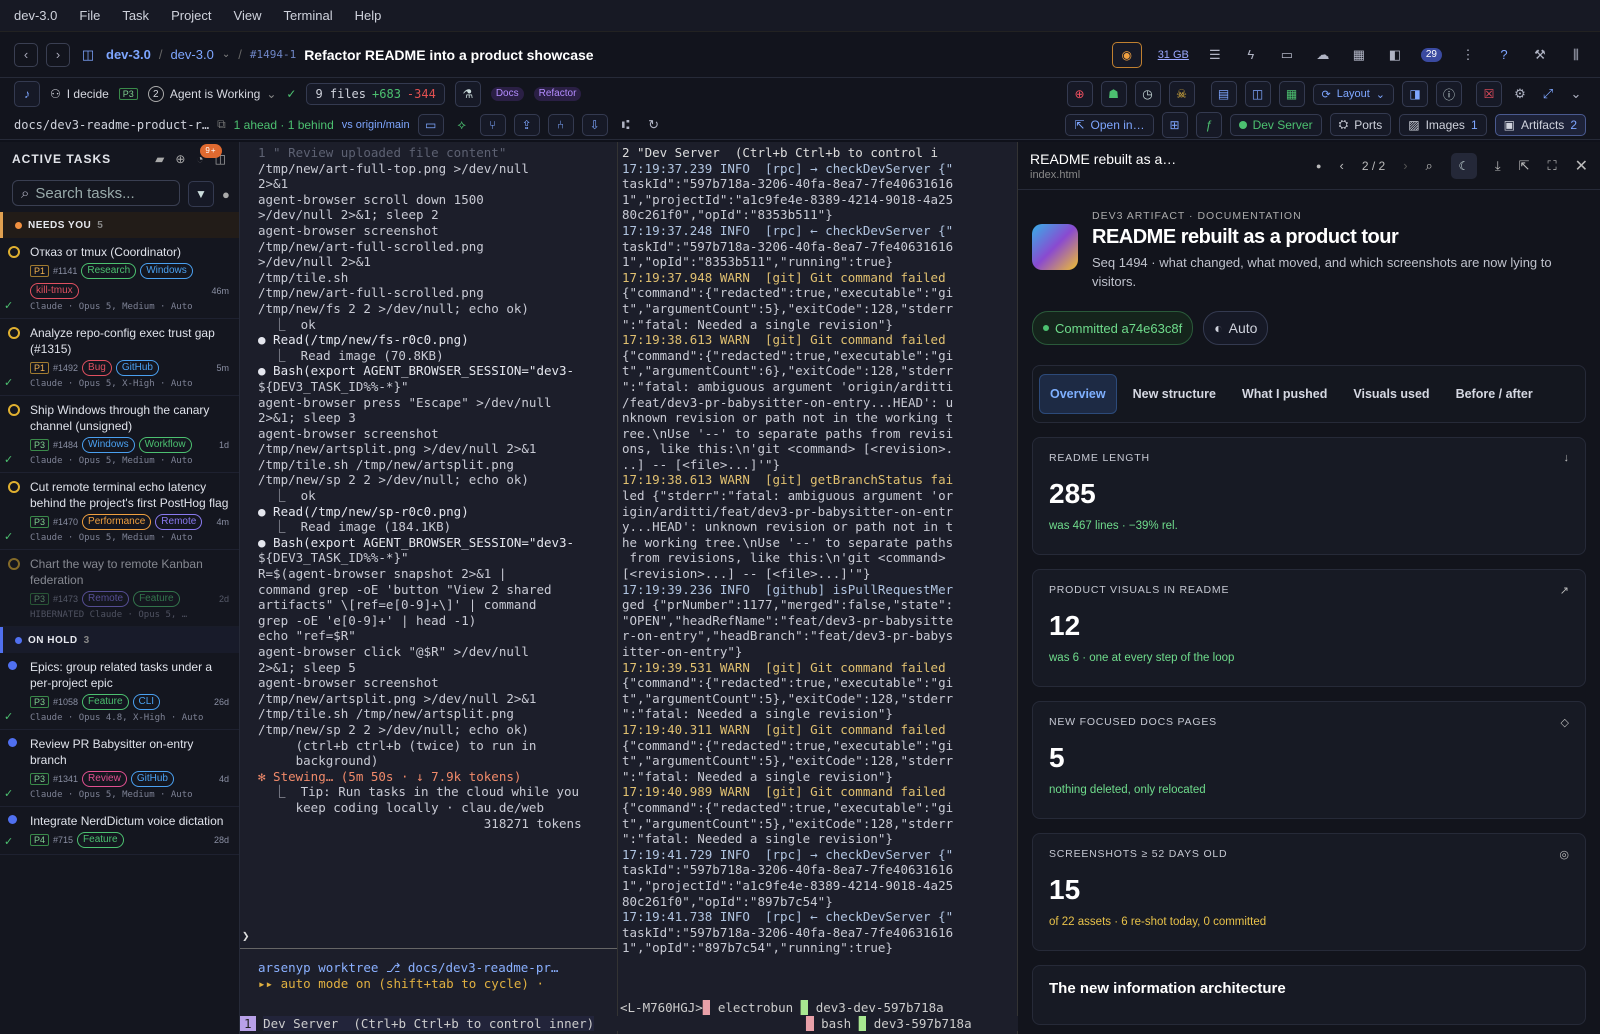 The width and height of the screenshot is (1600, 1034). What do you see at coordinates (221, 124) in the screenshot?
I see `copy-icon: ⧉` at bounding box center [221, 124].